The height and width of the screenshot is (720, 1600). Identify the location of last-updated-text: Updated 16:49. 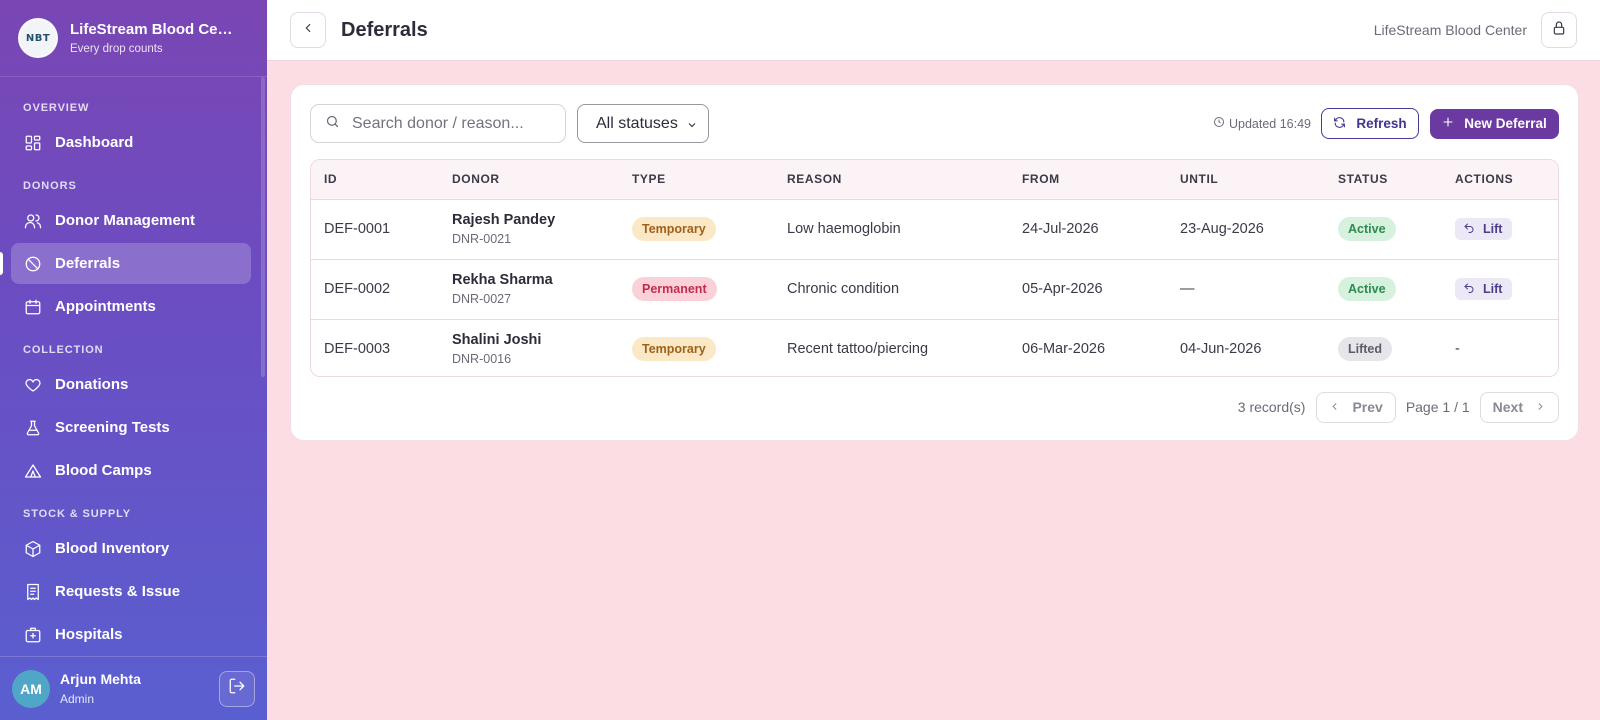
(1269, 123).